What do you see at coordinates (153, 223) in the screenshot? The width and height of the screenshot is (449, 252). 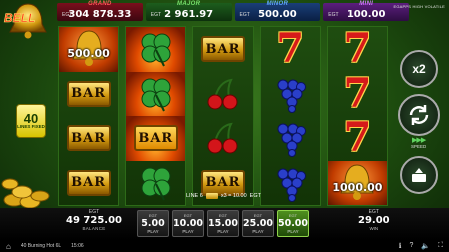 I see `bet-button-5: EGT 5.00 PLAY` at bounding box center [153, 223].